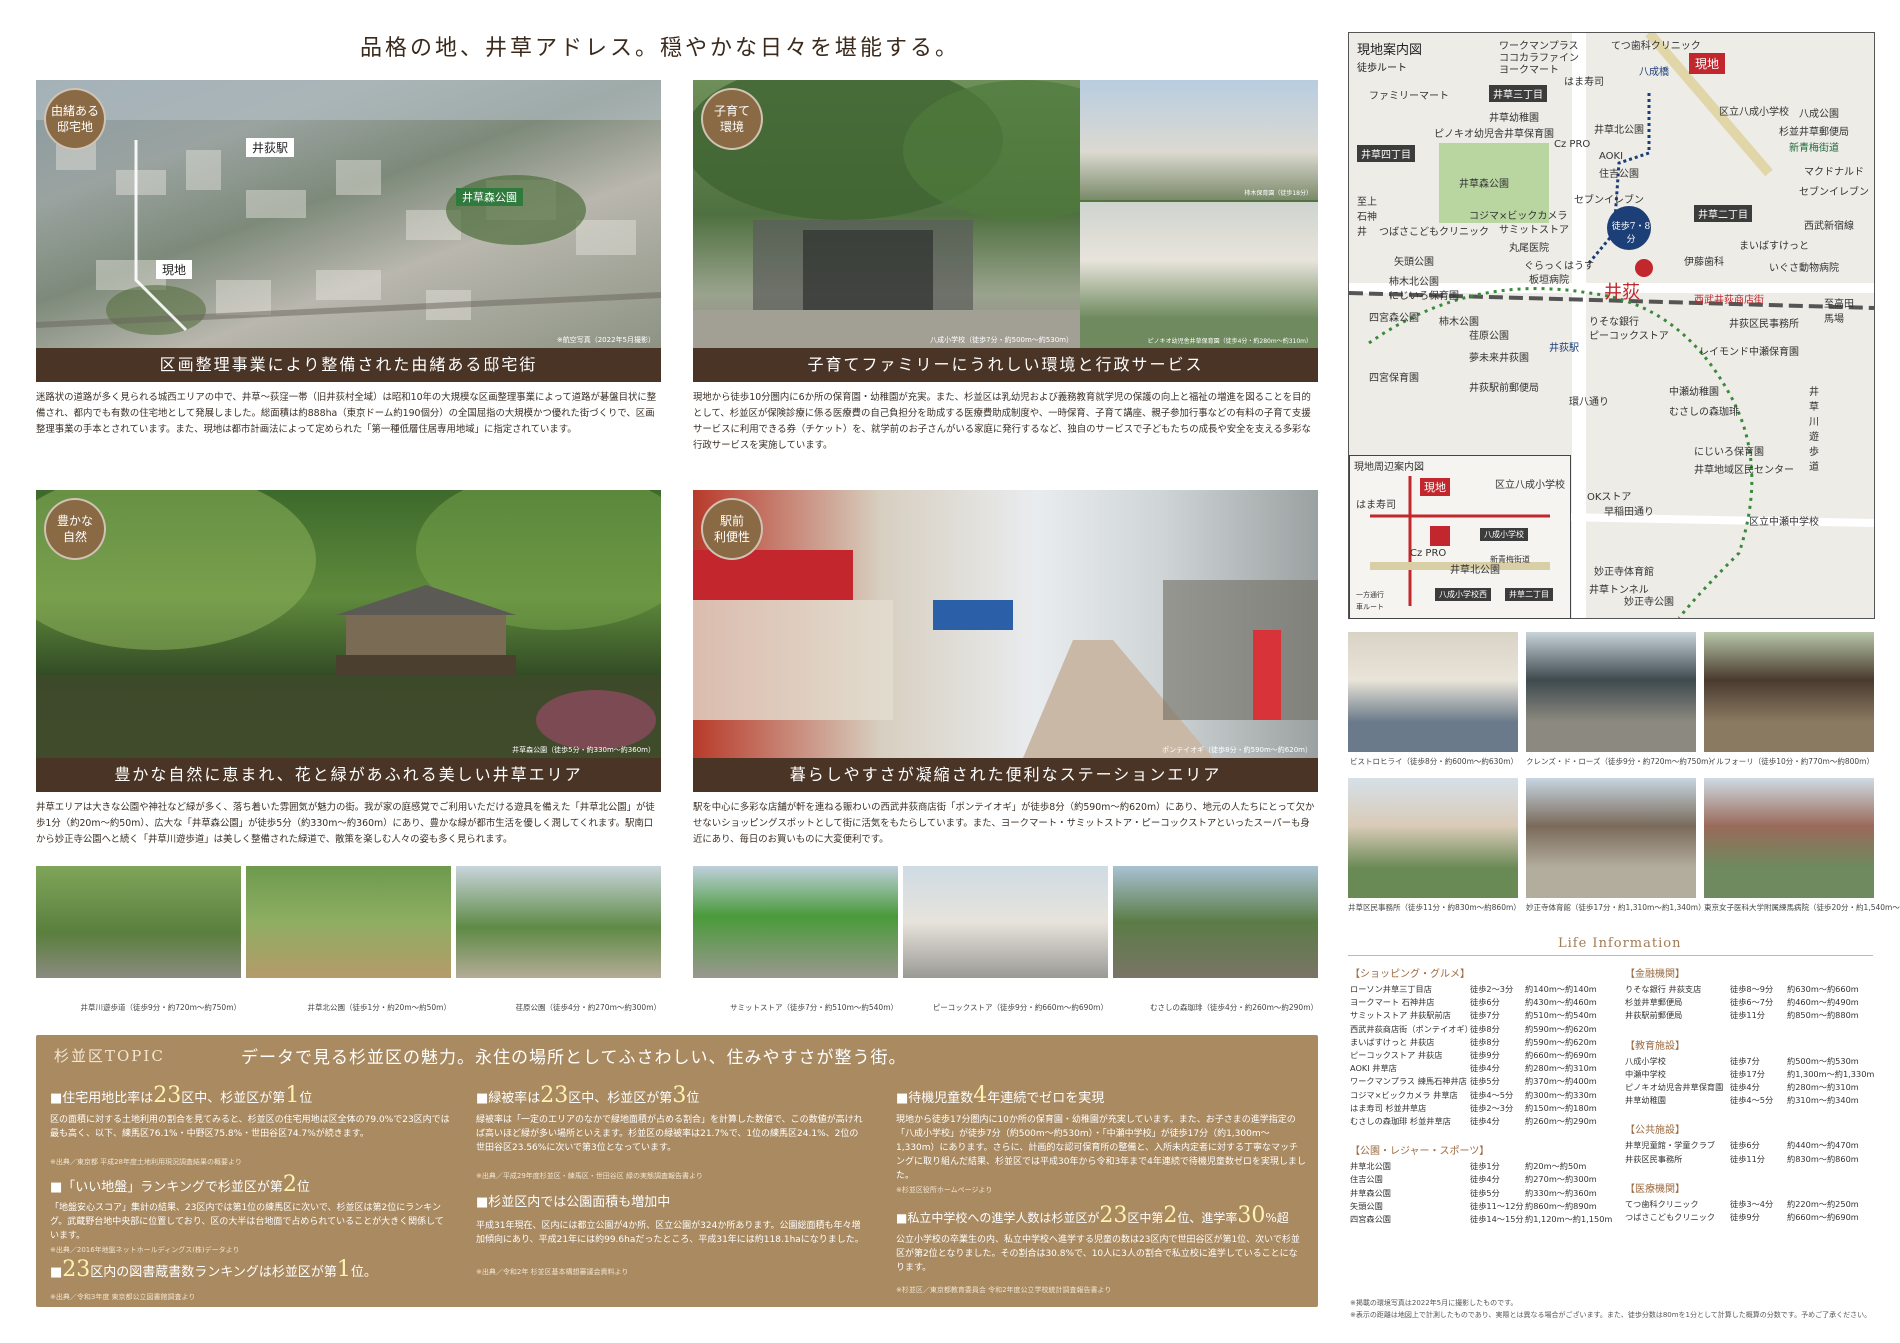 The height and width of the screenshot is (1343, 1900). Describe the element at coordinates (1433, 761) in the screenshot. I see `life-photo-caption: ビストロヒライ（徒歩8分・約600m～約630m）` at that location.